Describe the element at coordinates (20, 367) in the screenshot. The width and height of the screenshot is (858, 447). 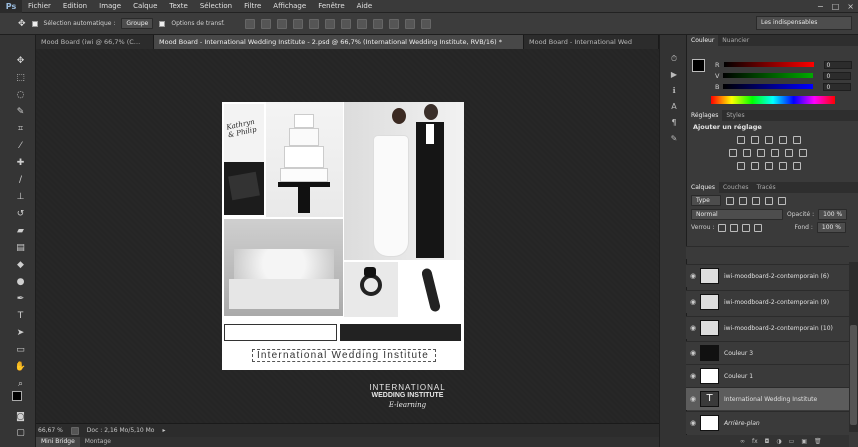
I see `hand-tool-icon: ✋` at that location.